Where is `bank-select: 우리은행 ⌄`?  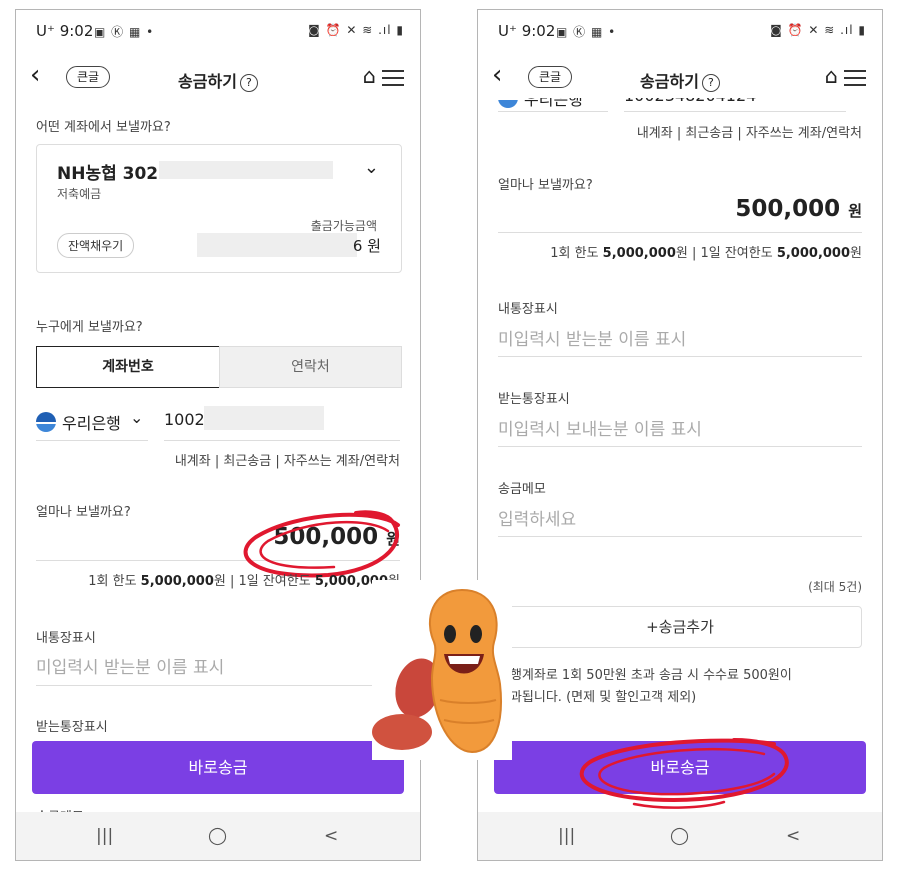 bank-select: 우리은행 ⌄ is located at coordinates (92, 424).